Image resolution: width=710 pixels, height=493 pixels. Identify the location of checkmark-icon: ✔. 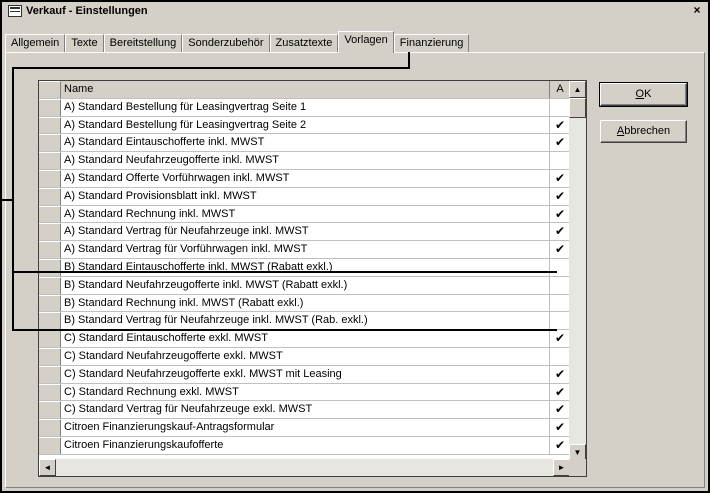
(560, 427).